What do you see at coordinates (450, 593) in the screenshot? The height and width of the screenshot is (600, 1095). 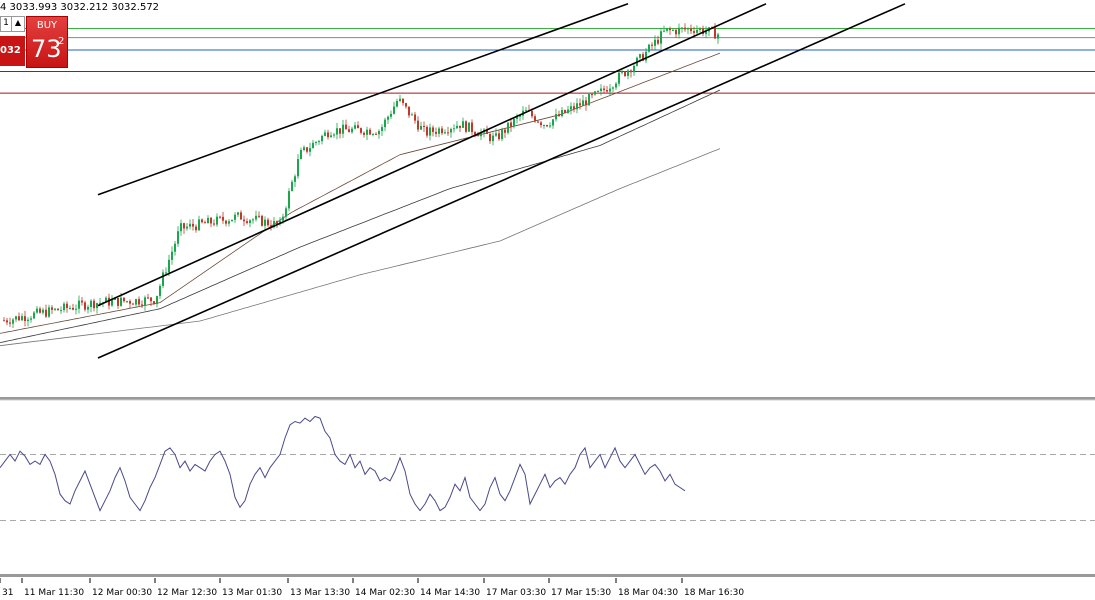 I see `x-tick-label: 14 Mar 14:30` at bounding box center [450, 593].